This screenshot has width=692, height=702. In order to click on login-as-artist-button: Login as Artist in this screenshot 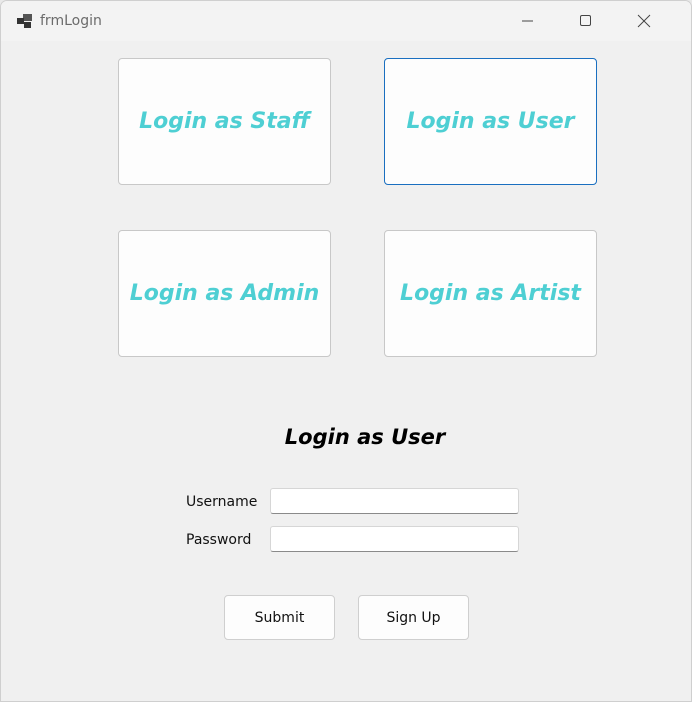, I will do `click(490, 293)`.